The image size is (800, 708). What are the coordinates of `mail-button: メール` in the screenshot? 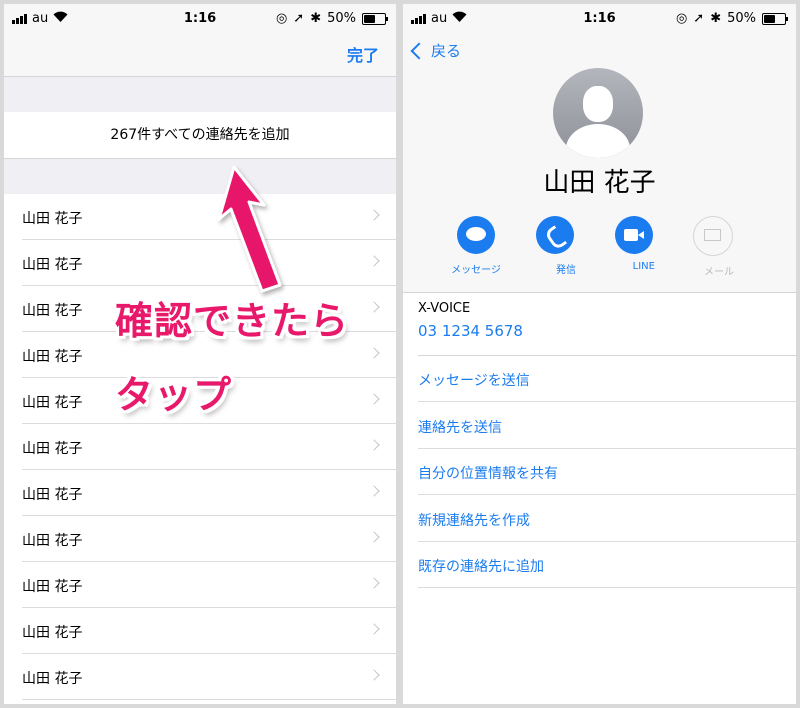 It's located at (713, 247).